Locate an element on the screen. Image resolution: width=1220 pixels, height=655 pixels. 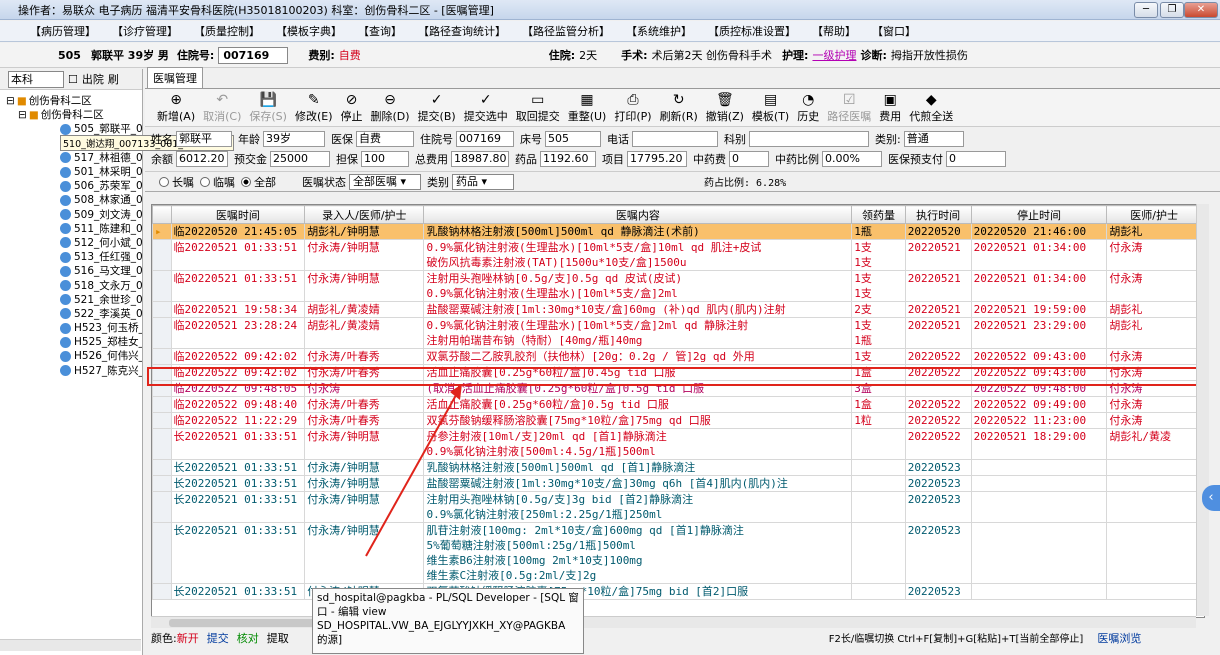
restore-button: ❐ is located at coordinates (1172, 10).